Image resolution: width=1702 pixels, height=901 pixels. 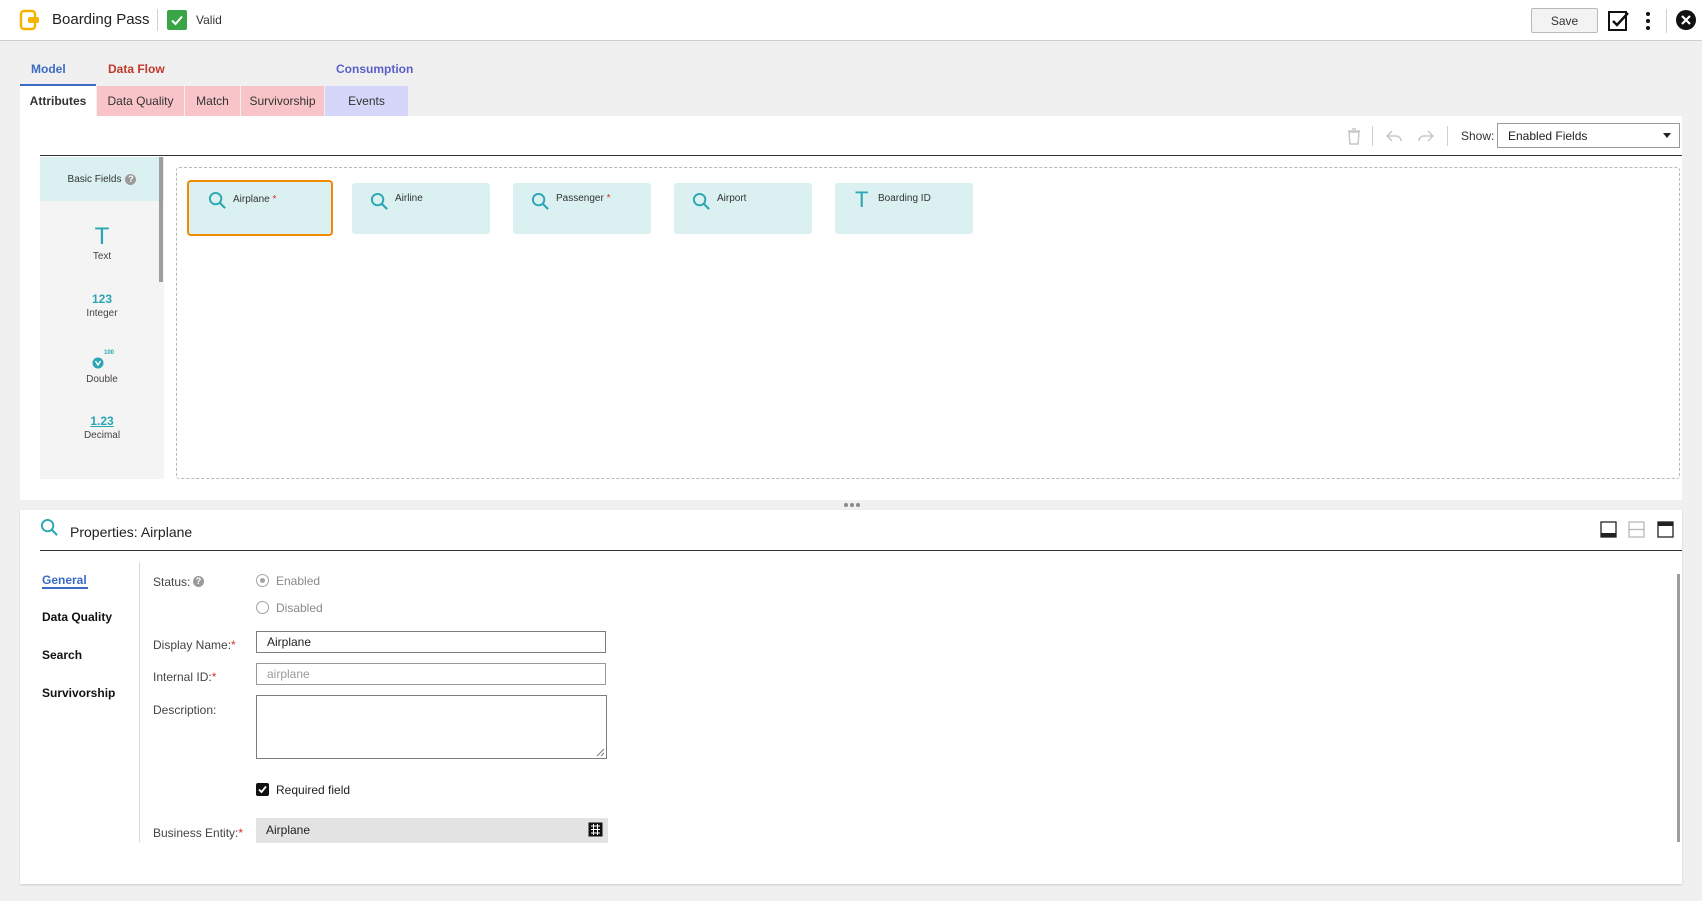 I want to click on entity-lookup-icon, so click(x=595, y=829).